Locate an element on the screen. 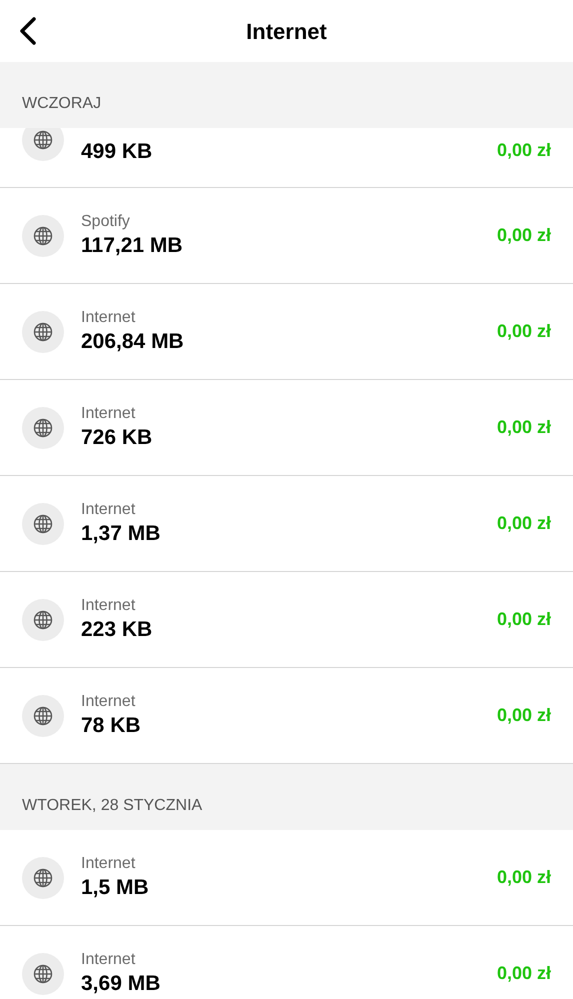  data-amount: 223 KB is located at coordinates (116, 629).